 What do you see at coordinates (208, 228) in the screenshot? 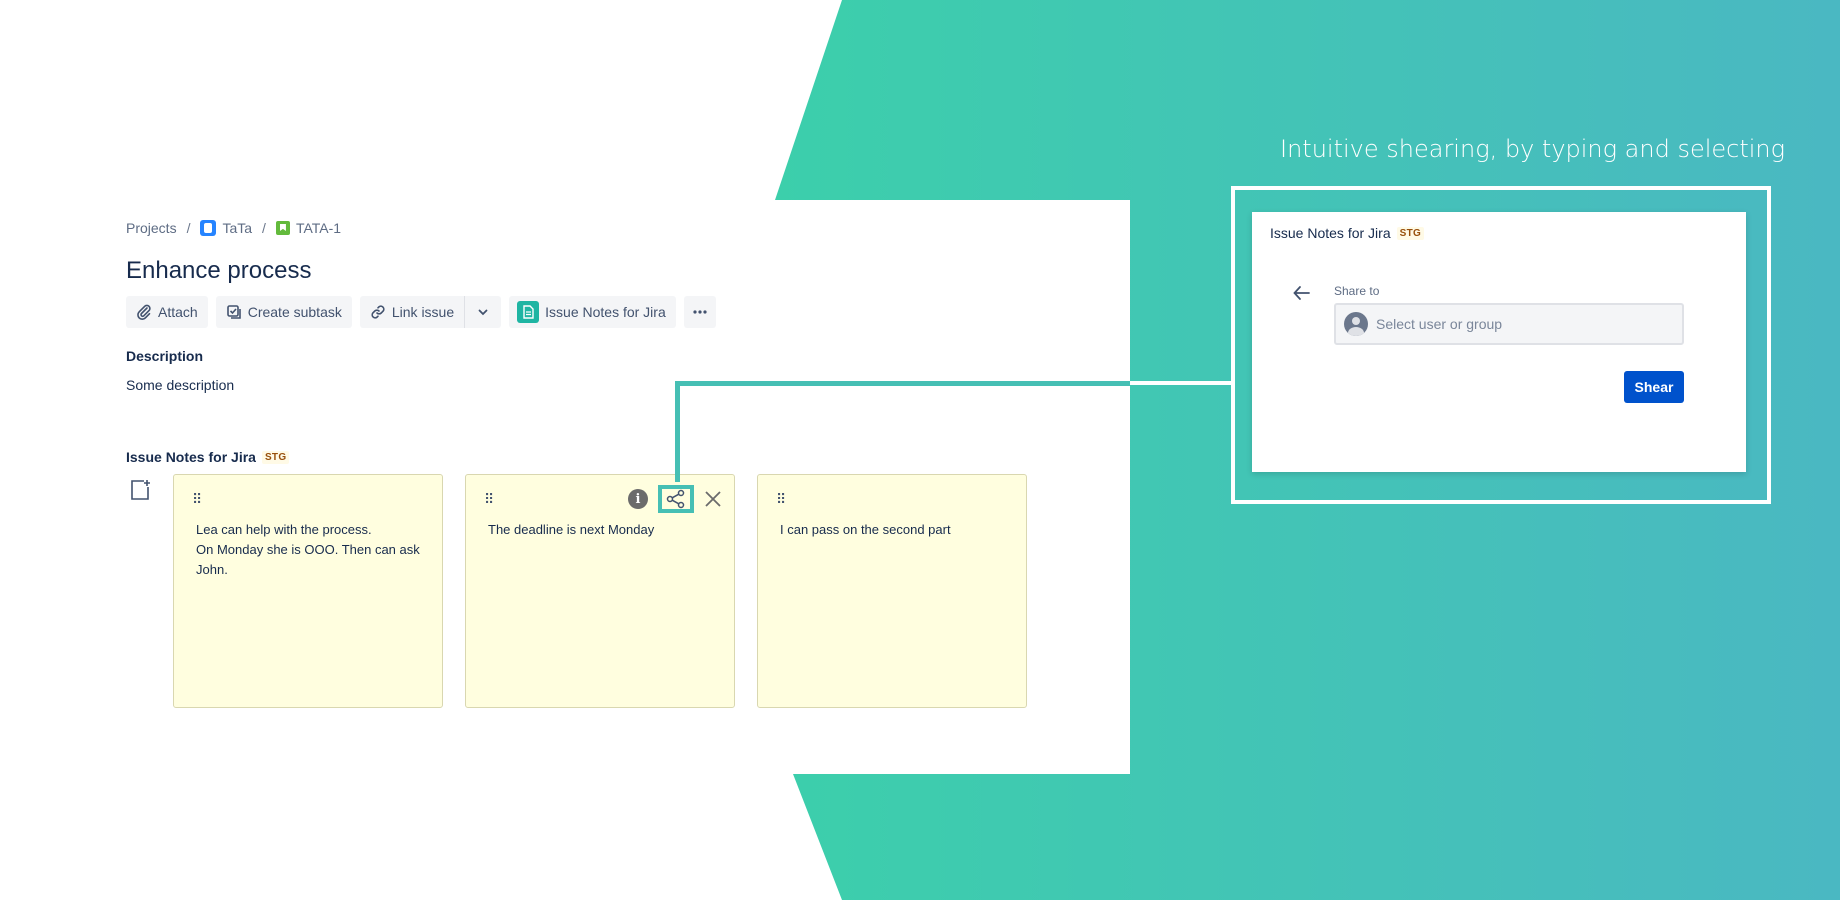
I see `project-icon` at bounding box center [208, 228].